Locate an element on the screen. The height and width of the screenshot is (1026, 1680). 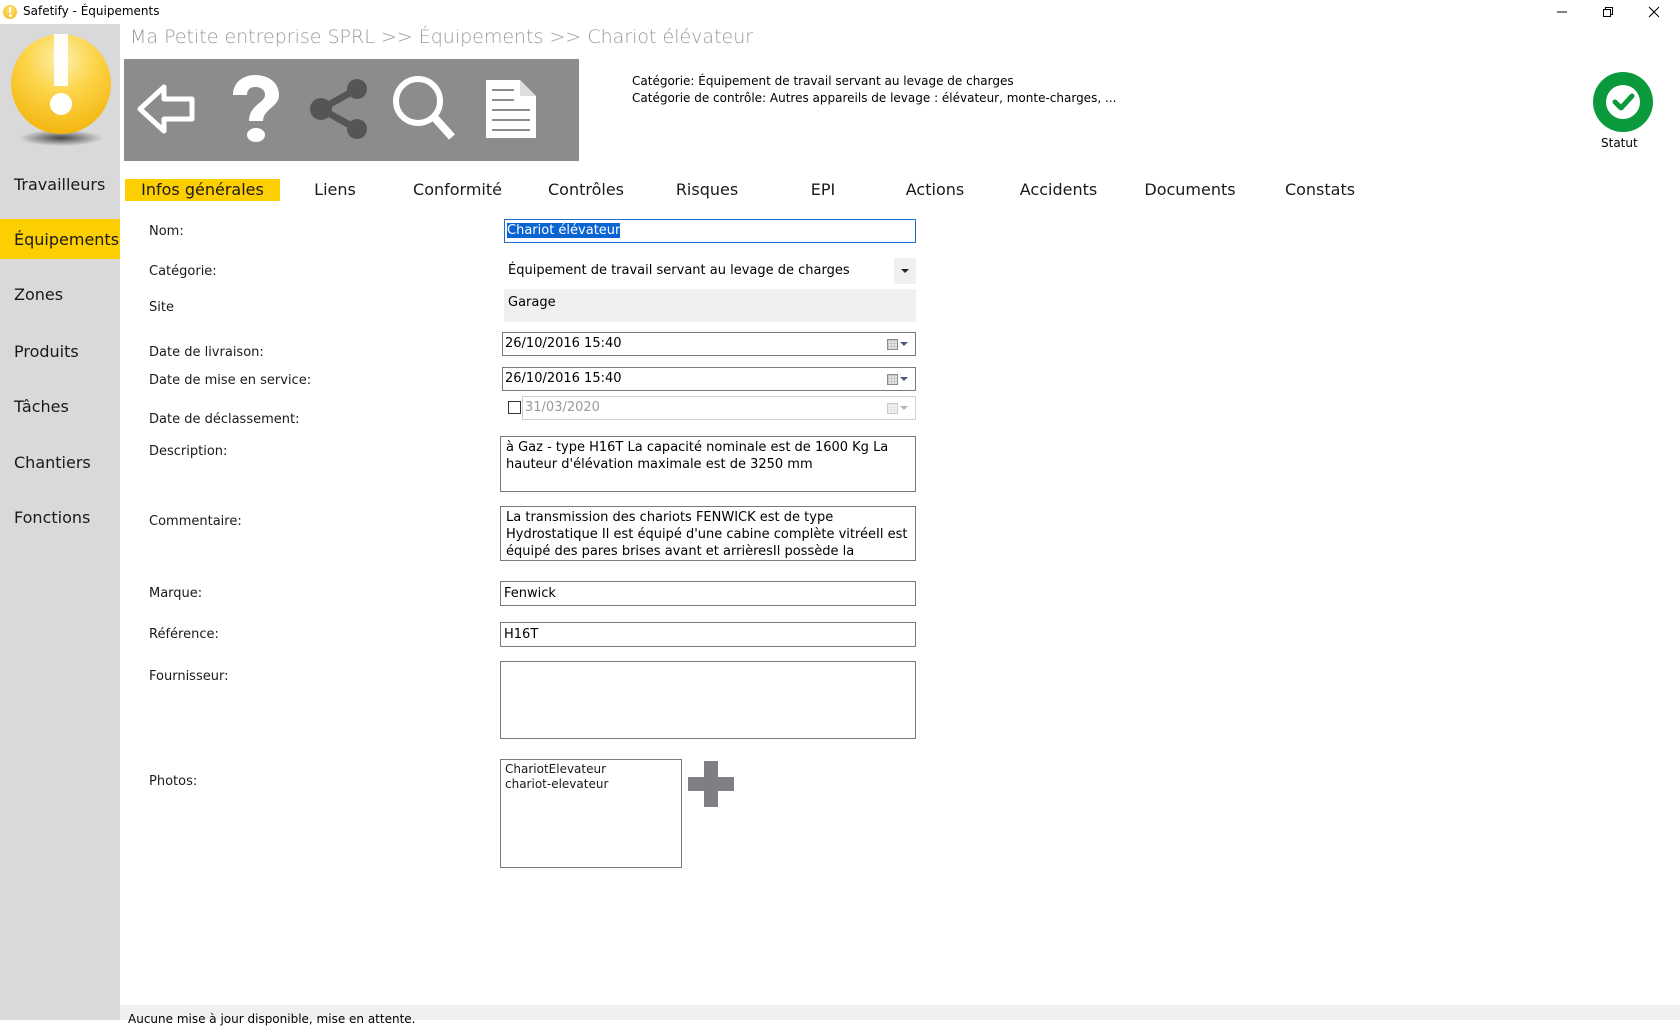
back-button is located at coordinates (167, 109).